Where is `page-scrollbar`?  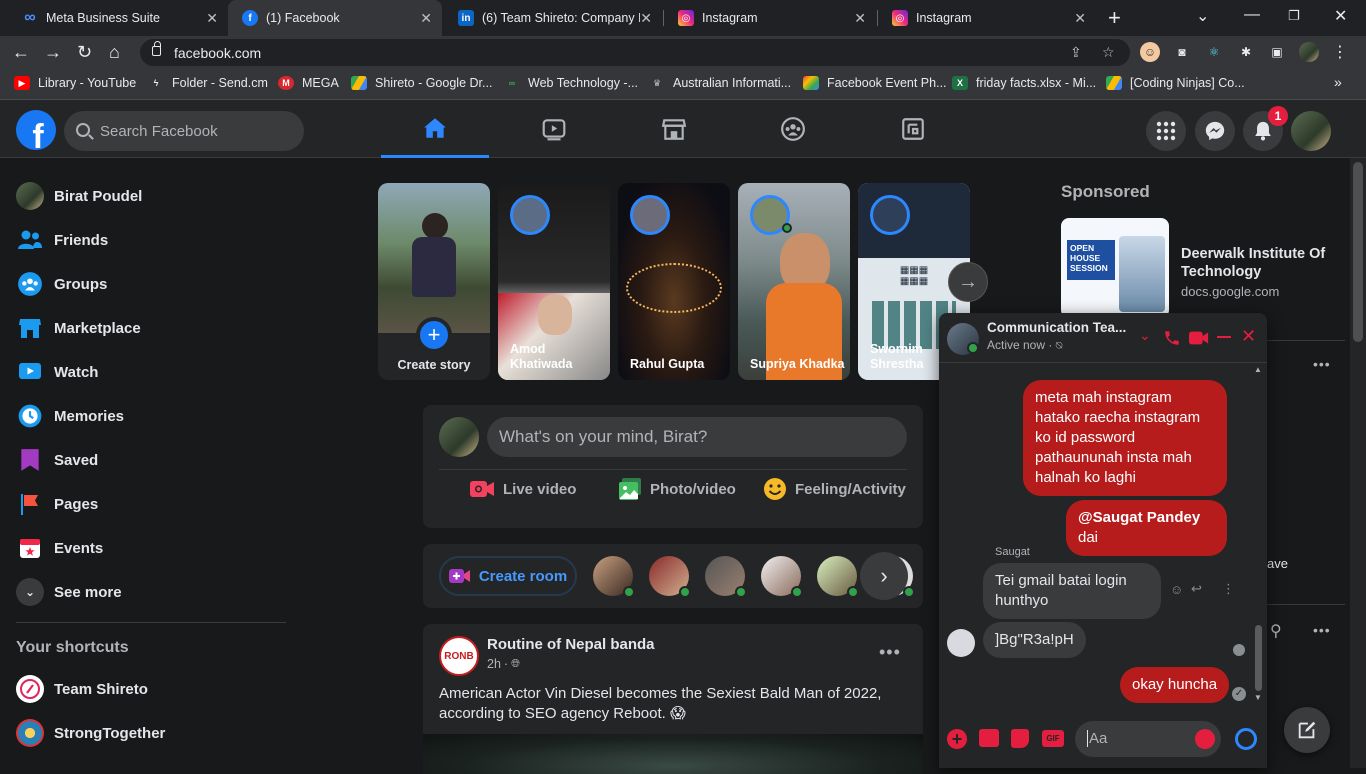 page-scrollbar is located at coordinates (1358, 463).